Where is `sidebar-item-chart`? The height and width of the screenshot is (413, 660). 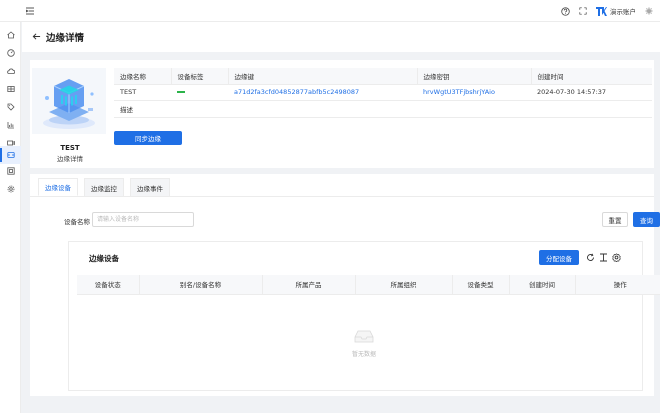 sidebar-item-chart is located at coordinates (10, 125).